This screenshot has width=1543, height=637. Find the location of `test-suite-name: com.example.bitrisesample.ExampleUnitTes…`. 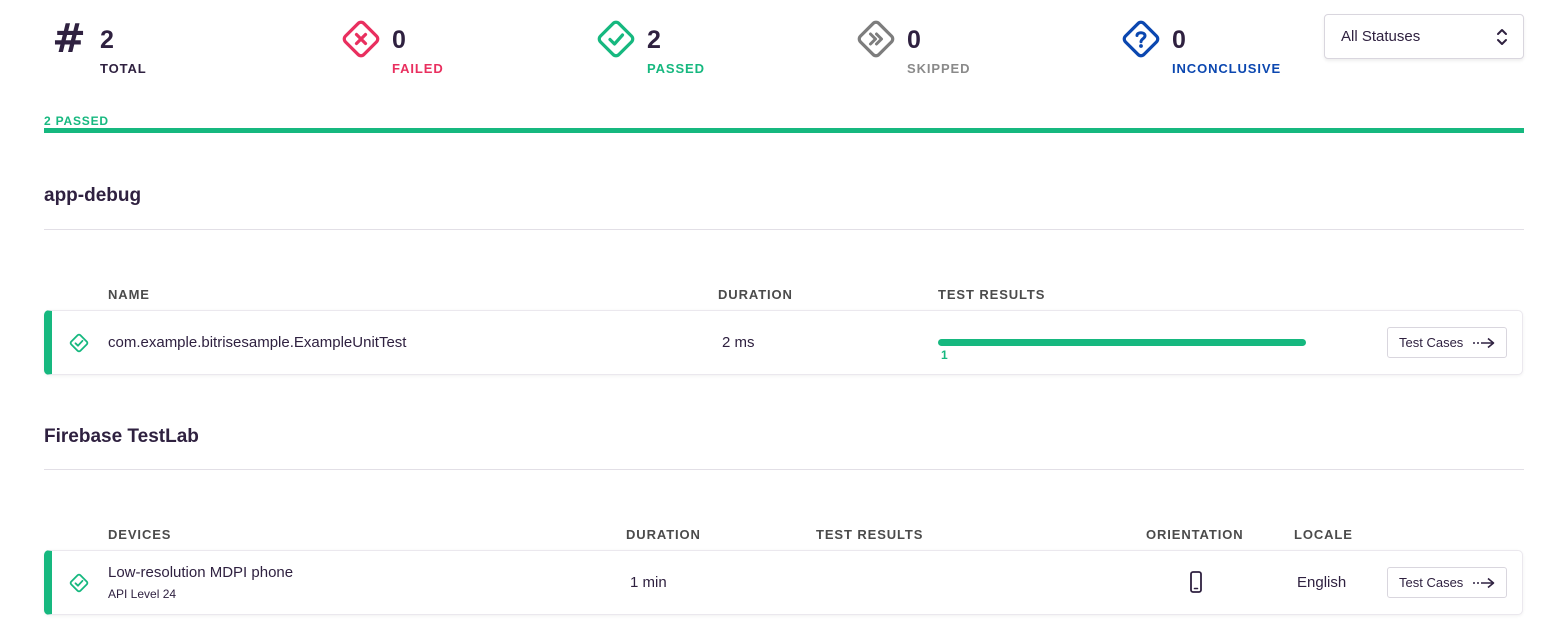

test-suite-name: com.example.bitrisesample.ExampleUnitTes… is located at coordinates (257, 342).